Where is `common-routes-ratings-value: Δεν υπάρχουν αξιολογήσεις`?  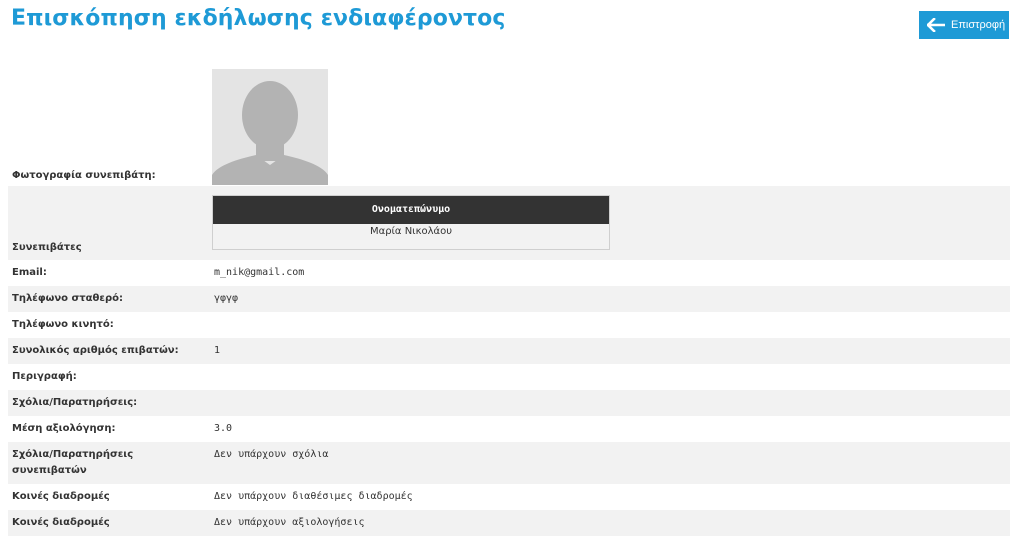
common-routes-ratings-value: Δεν υπάρχουν αξιολογήσεις is located at coordinates (609, 523).